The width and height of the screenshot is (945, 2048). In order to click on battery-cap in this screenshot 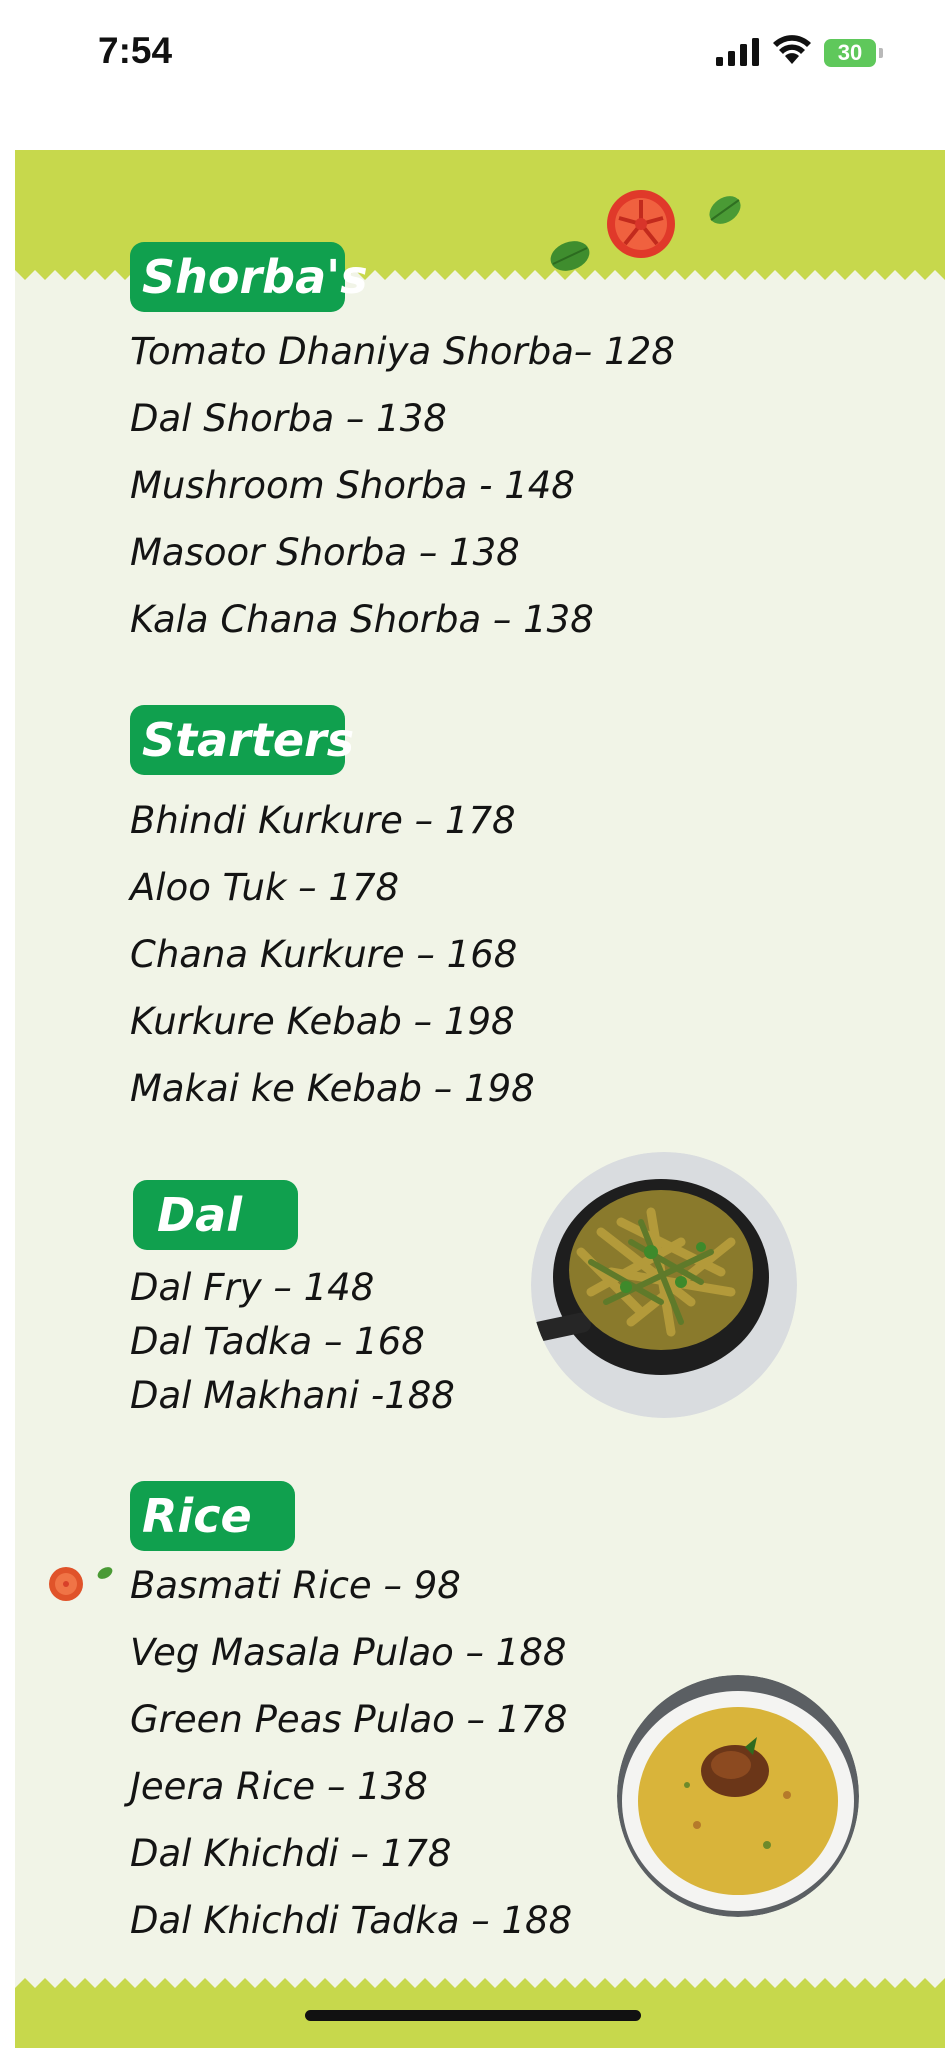, I will do `click(881, 53)`.